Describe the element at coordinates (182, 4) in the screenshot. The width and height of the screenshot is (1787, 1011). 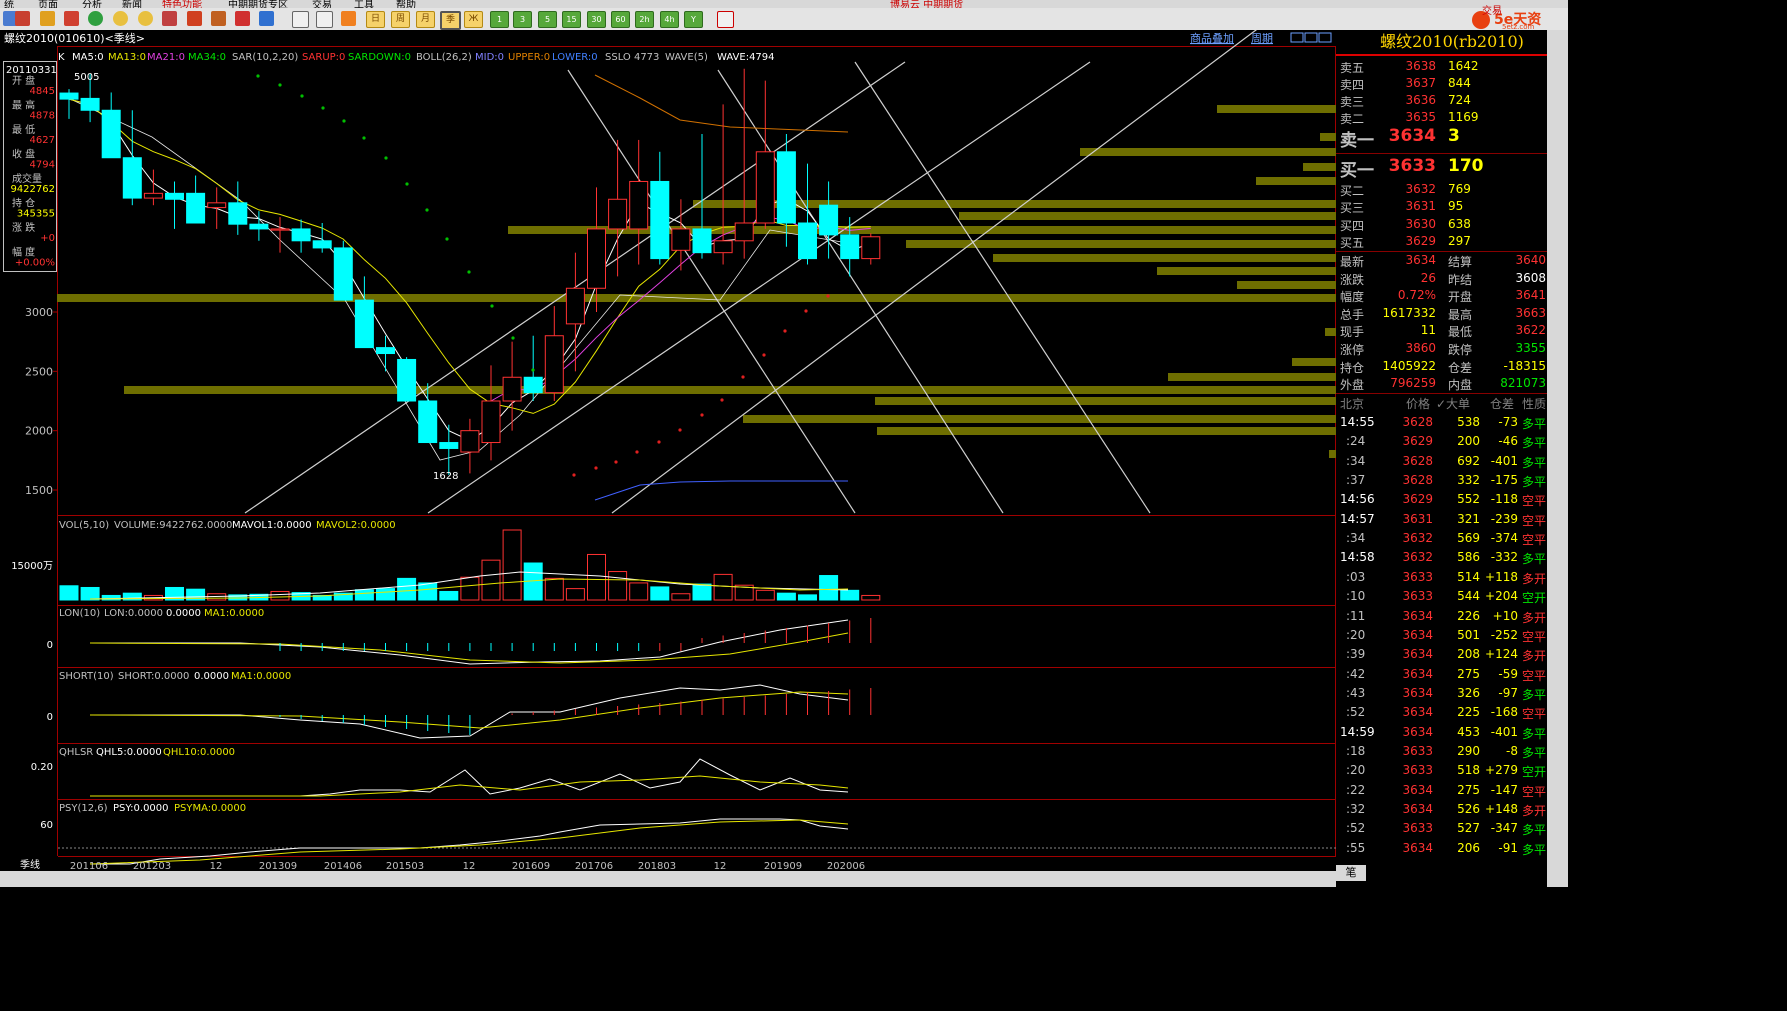
I see `menu-item-special: 特色功能` at that location.